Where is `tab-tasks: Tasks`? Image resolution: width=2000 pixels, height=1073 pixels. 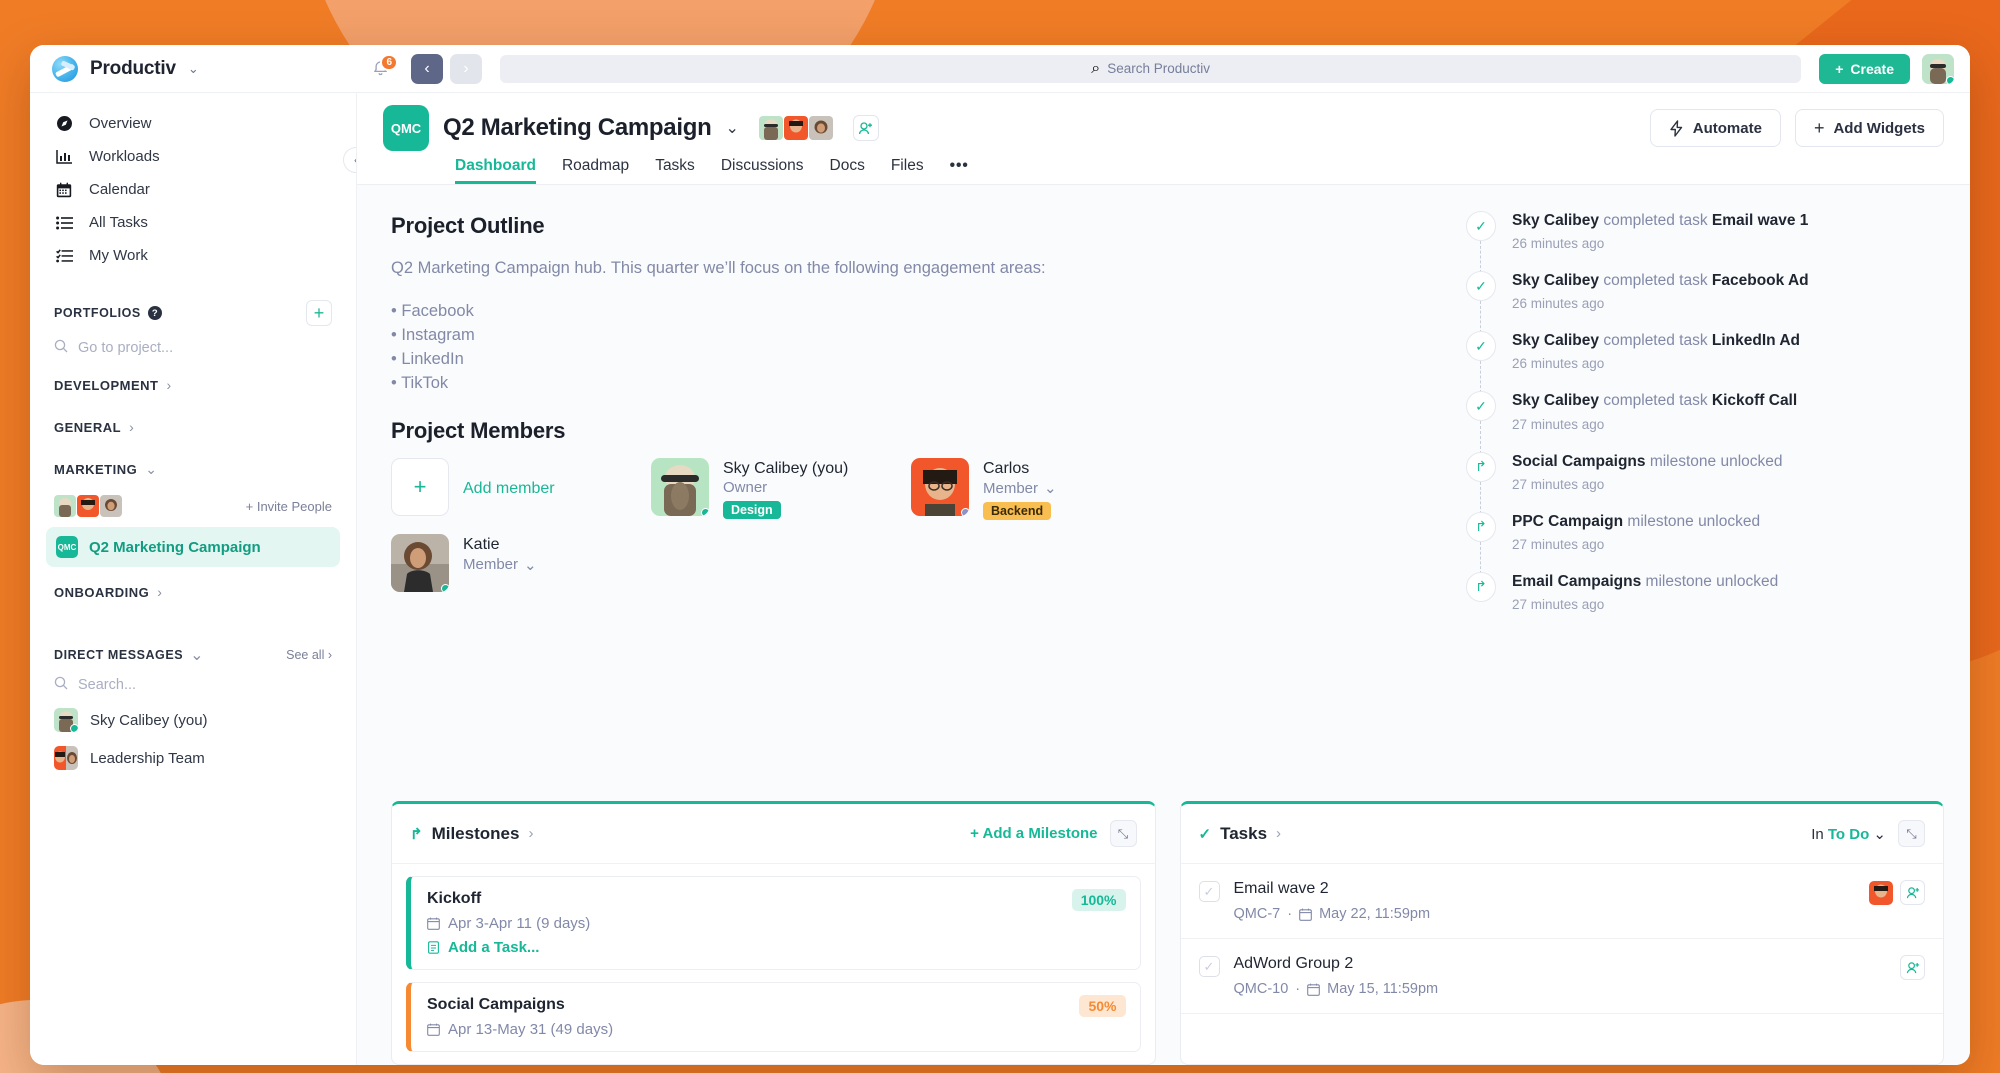 tab-tasks: Tasks is located at coordinates (675, 170).